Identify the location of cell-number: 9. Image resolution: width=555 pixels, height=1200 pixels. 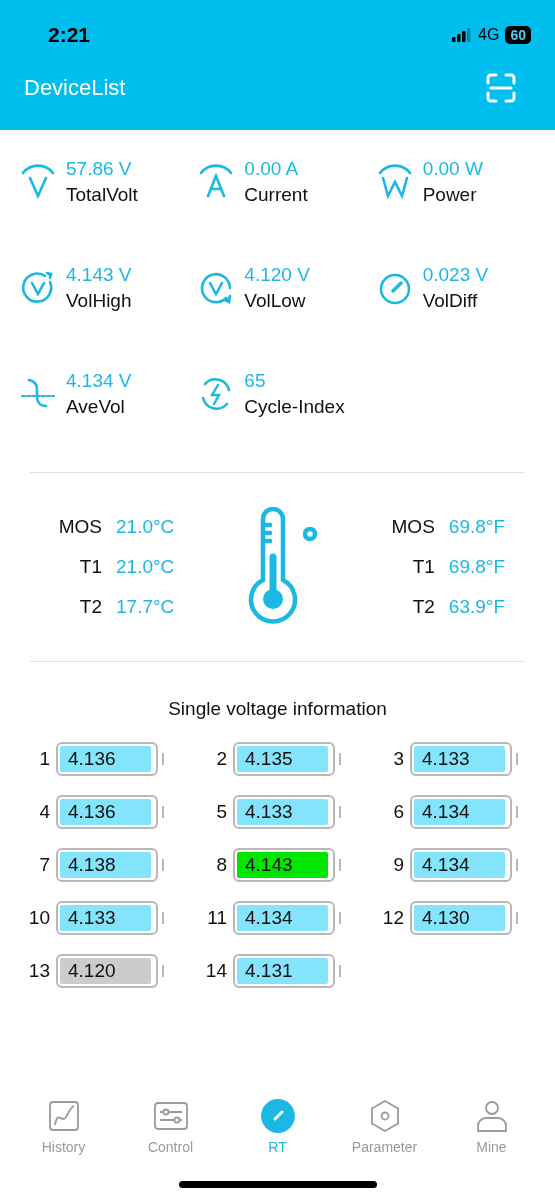
(398, 865).